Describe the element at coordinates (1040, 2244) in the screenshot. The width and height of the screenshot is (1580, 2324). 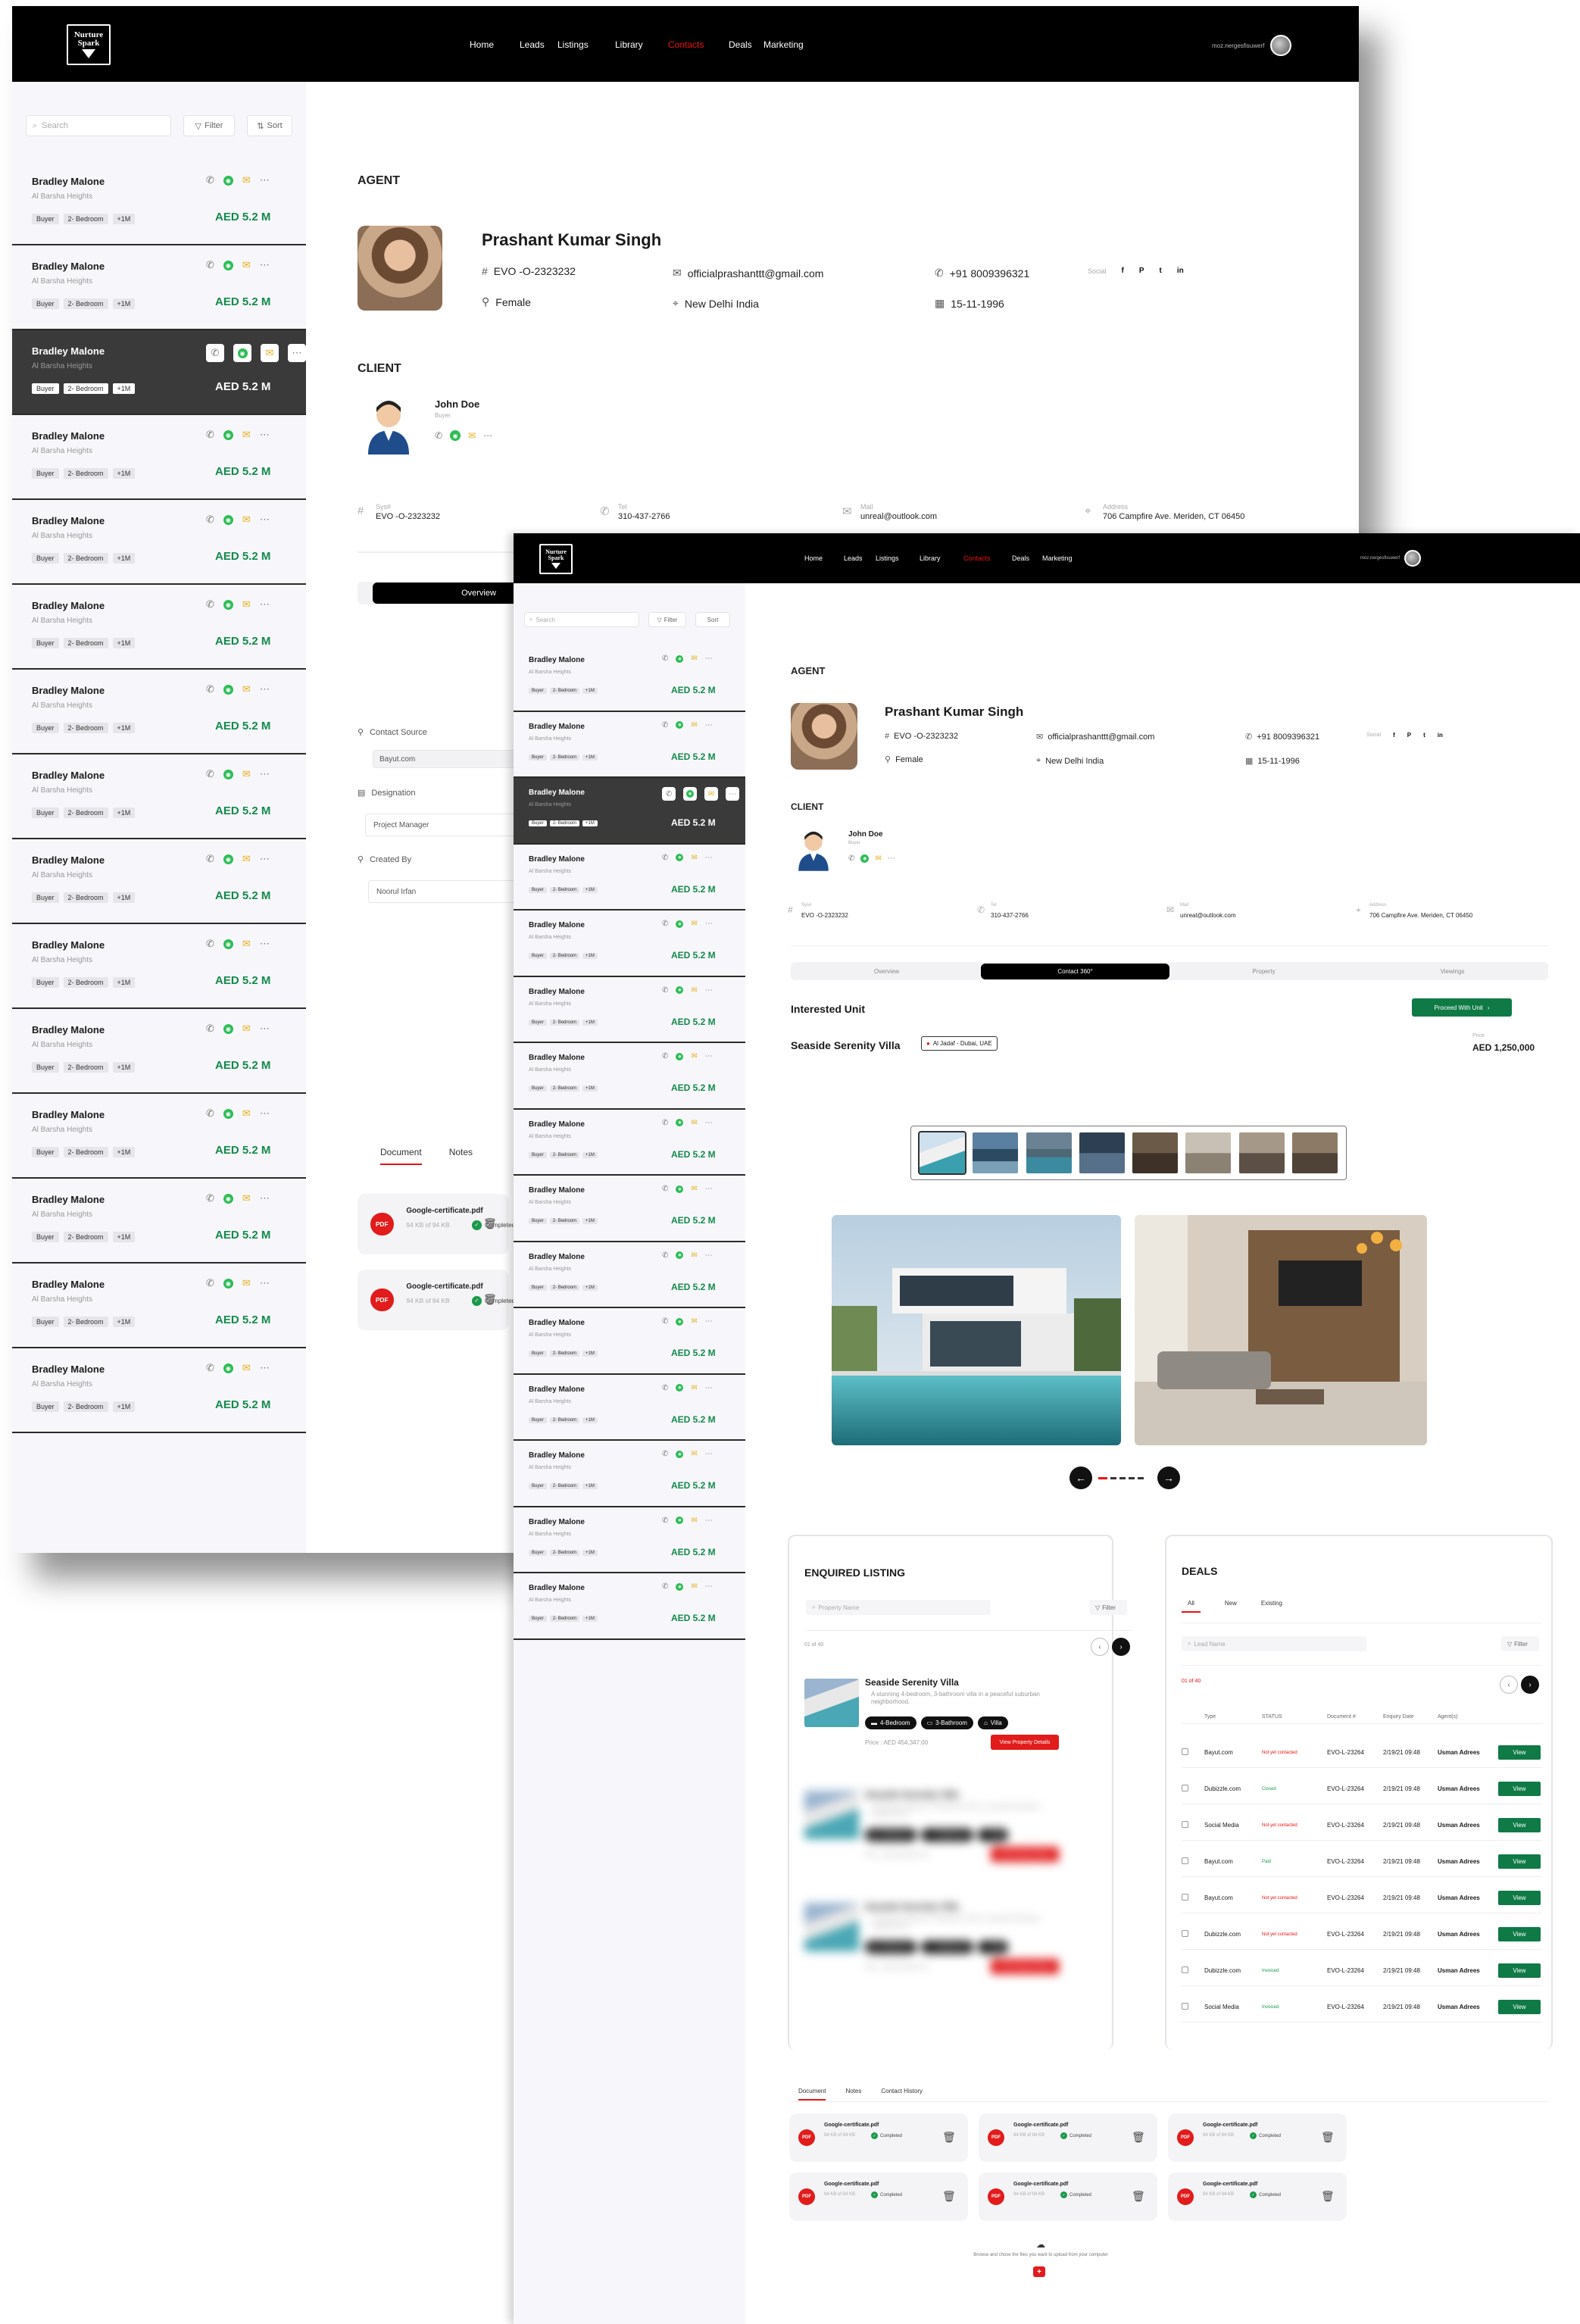
I see `upload-cloud-icon: ☁` at that location.